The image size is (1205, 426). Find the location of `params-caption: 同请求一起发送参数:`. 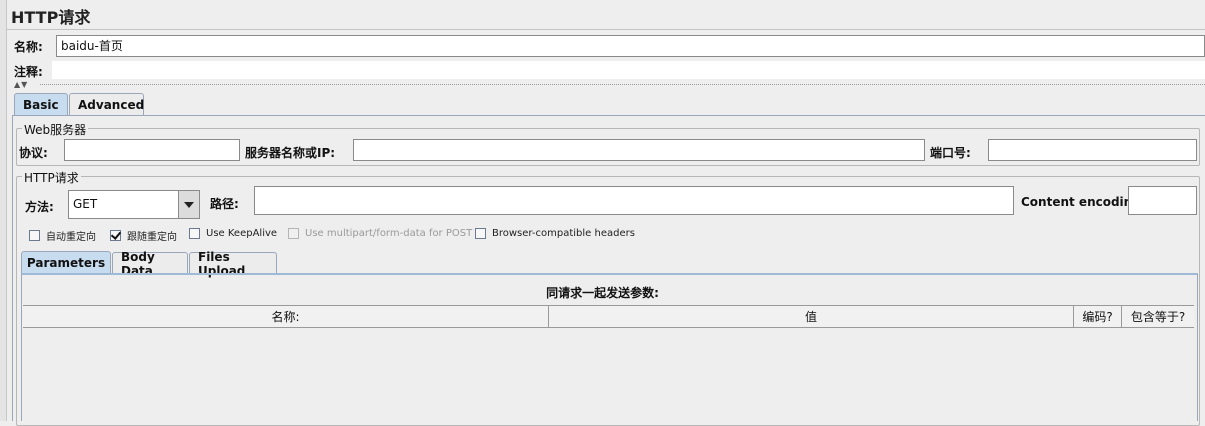

params-caption: 同请求一起发送参数: is located at coordinates (602, 293).